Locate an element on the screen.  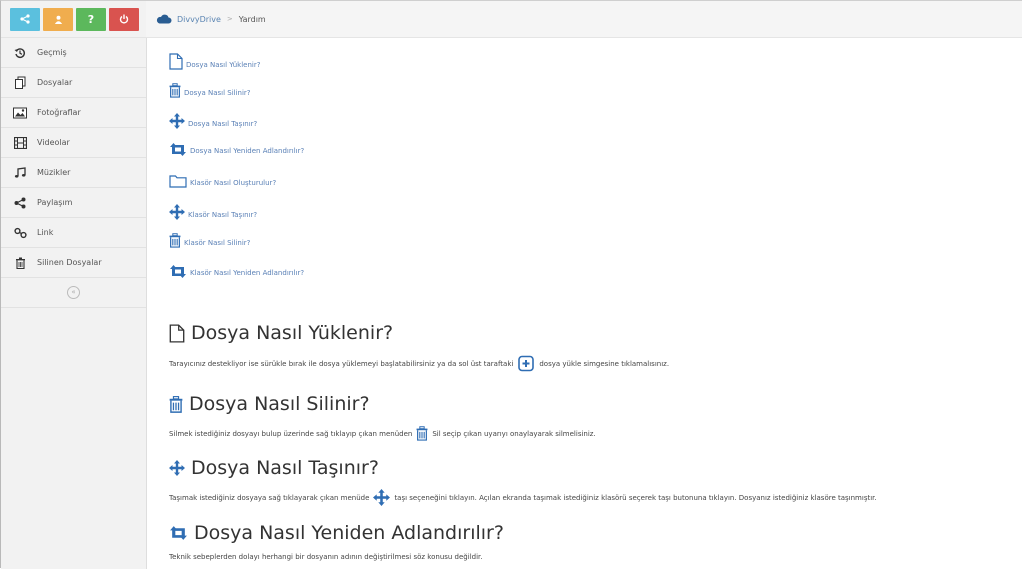
breadcrumb: DivvyDrive > Yardım is located at coordinates (584, 19).